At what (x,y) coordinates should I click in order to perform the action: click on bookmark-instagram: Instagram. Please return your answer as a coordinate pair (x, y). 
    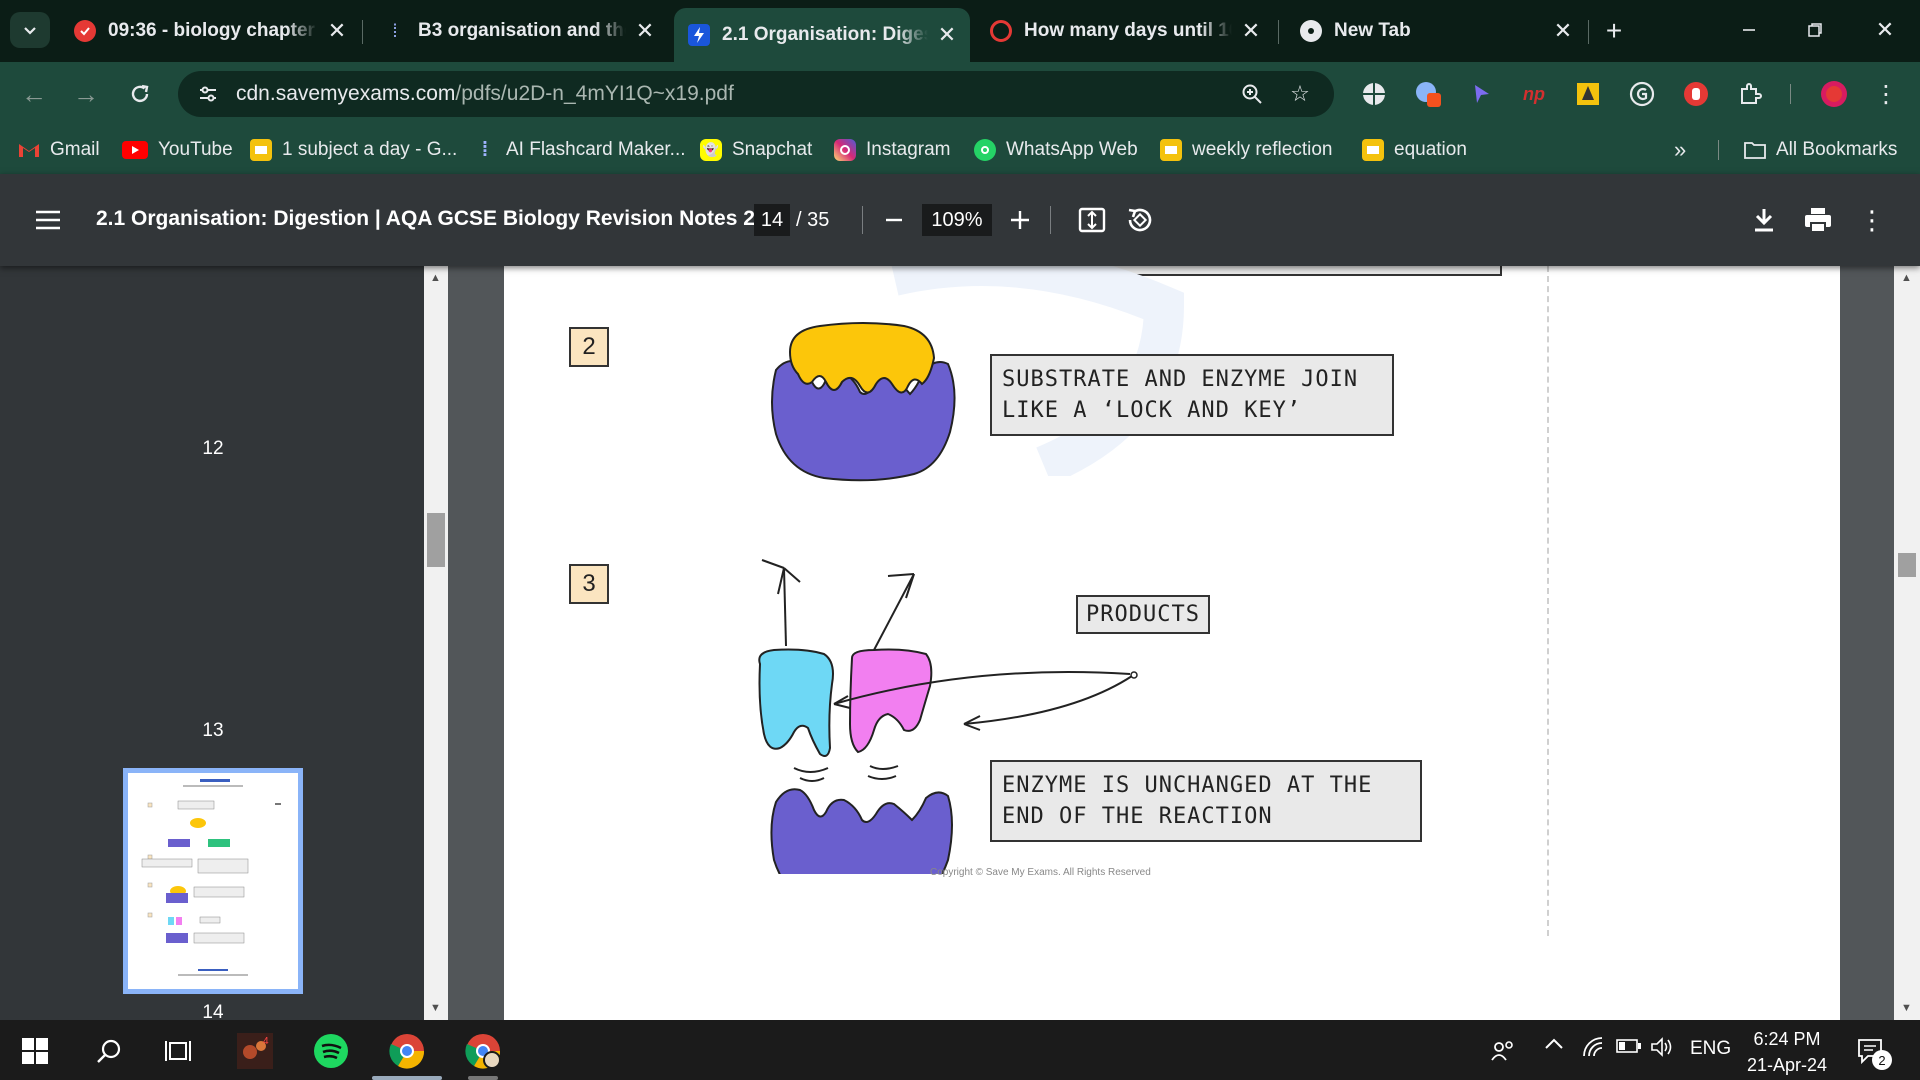
    Looking at the image, I should click on (892, 150).